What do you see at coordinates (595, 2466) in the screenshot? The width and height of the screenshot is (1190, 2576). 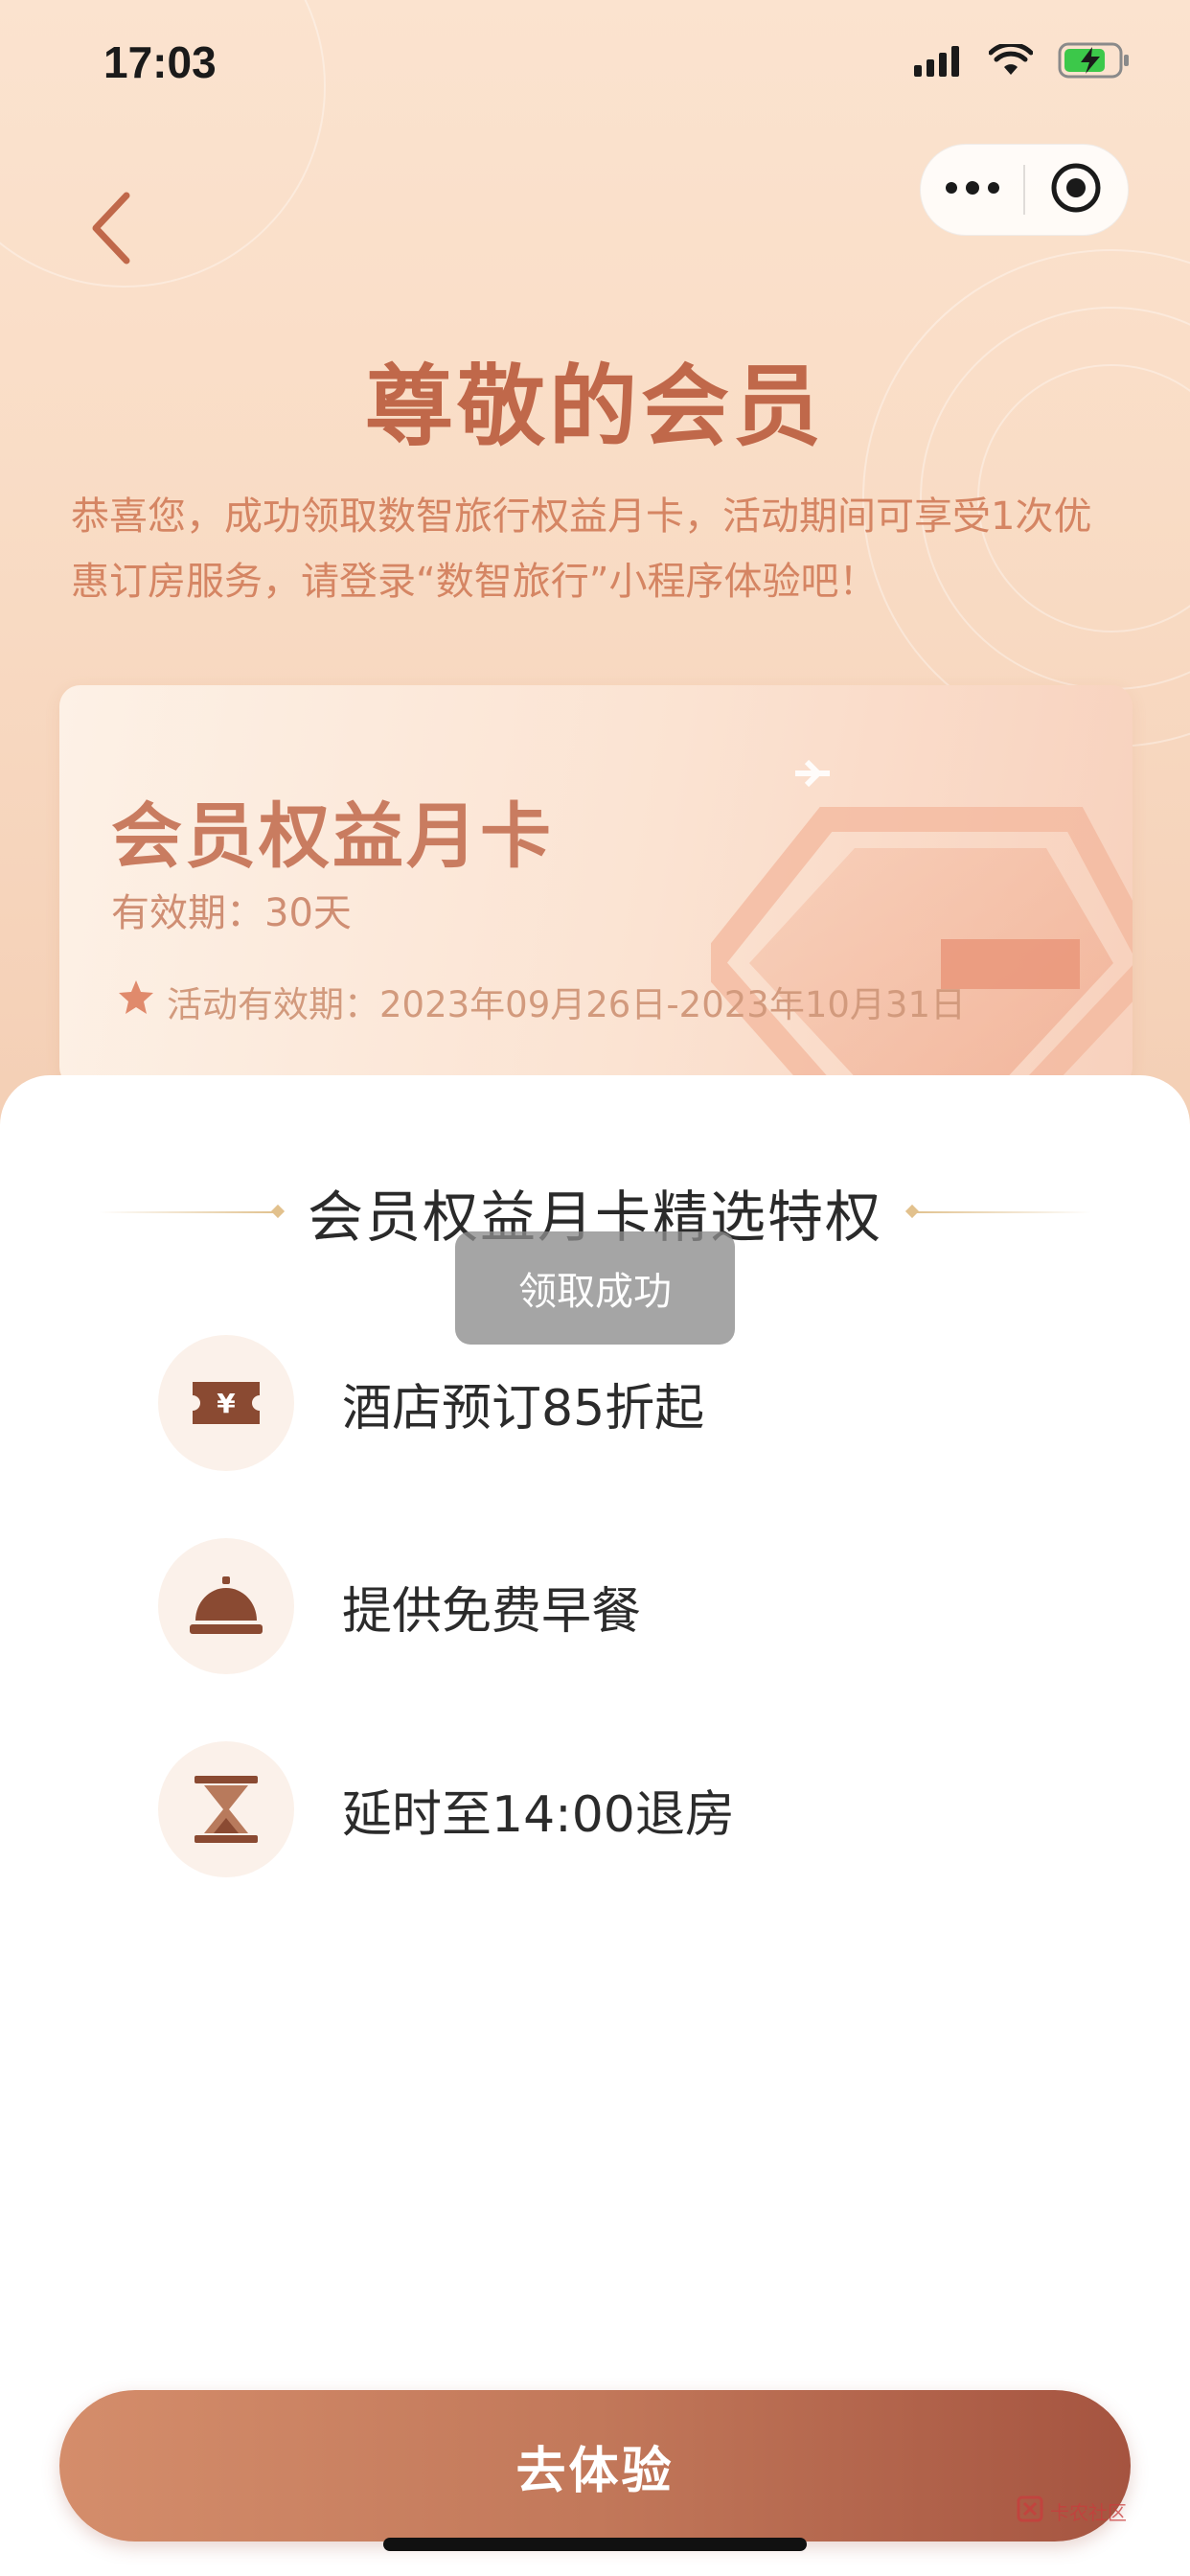 I see `try-now-button: 去体验` at bounding box center [595, 2466].